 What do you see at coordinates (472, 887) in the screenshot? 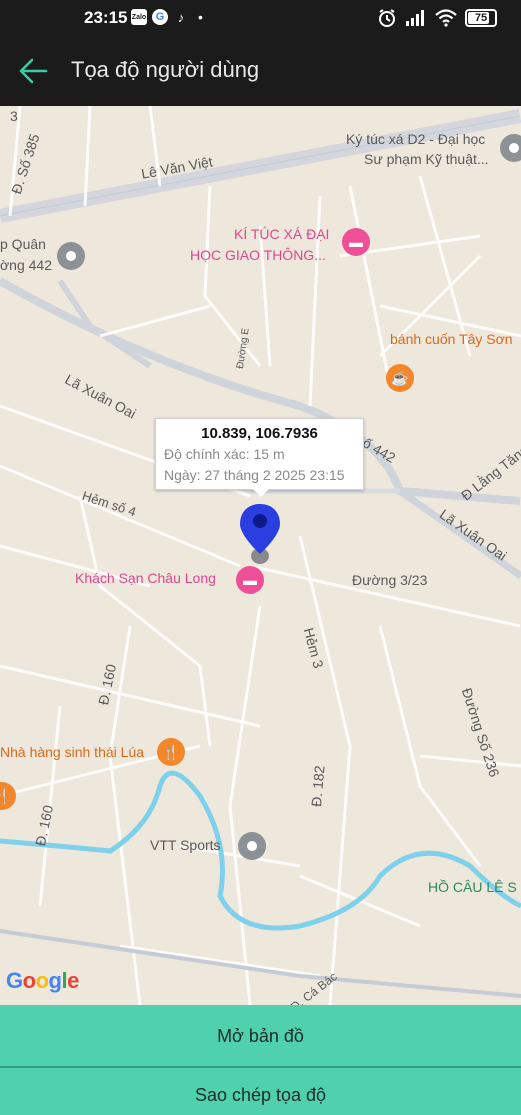
I see `map-label: HỒ CÂU LÊ S` at bounding box center [472, 887].